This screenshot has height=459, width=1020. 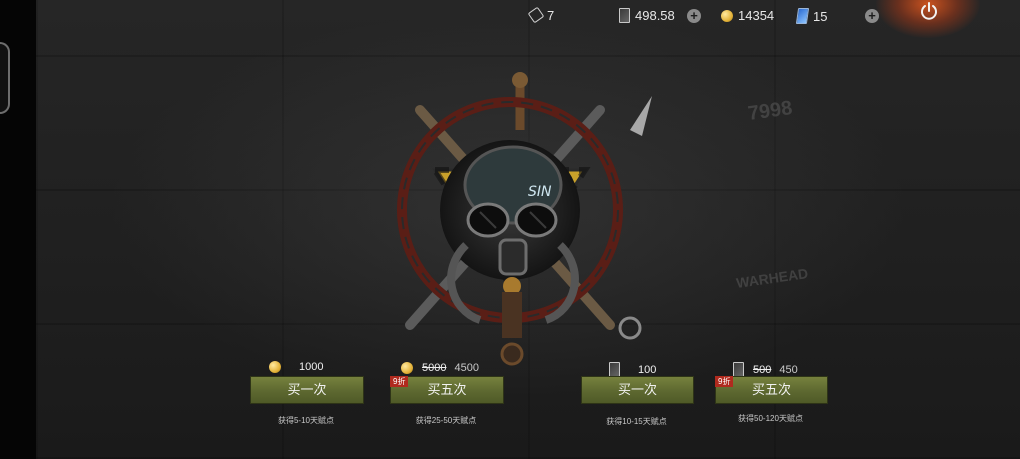 I want to click on top-resource-bar: 7 498.58 + 14354 15 +, so click(x=510, y=19).